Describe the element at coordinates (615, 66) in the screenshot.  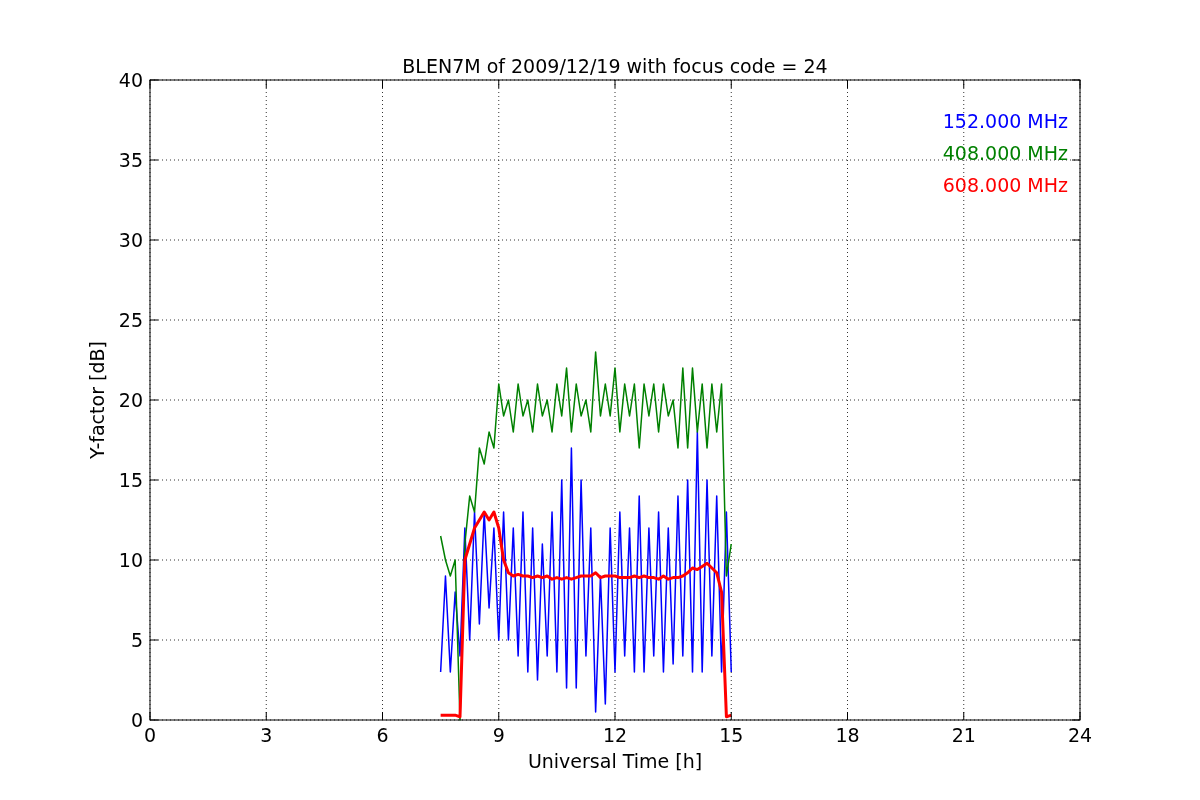
I see `chart-title: BLEN7M of 2009/12/19 with focus code = 24` at that location.